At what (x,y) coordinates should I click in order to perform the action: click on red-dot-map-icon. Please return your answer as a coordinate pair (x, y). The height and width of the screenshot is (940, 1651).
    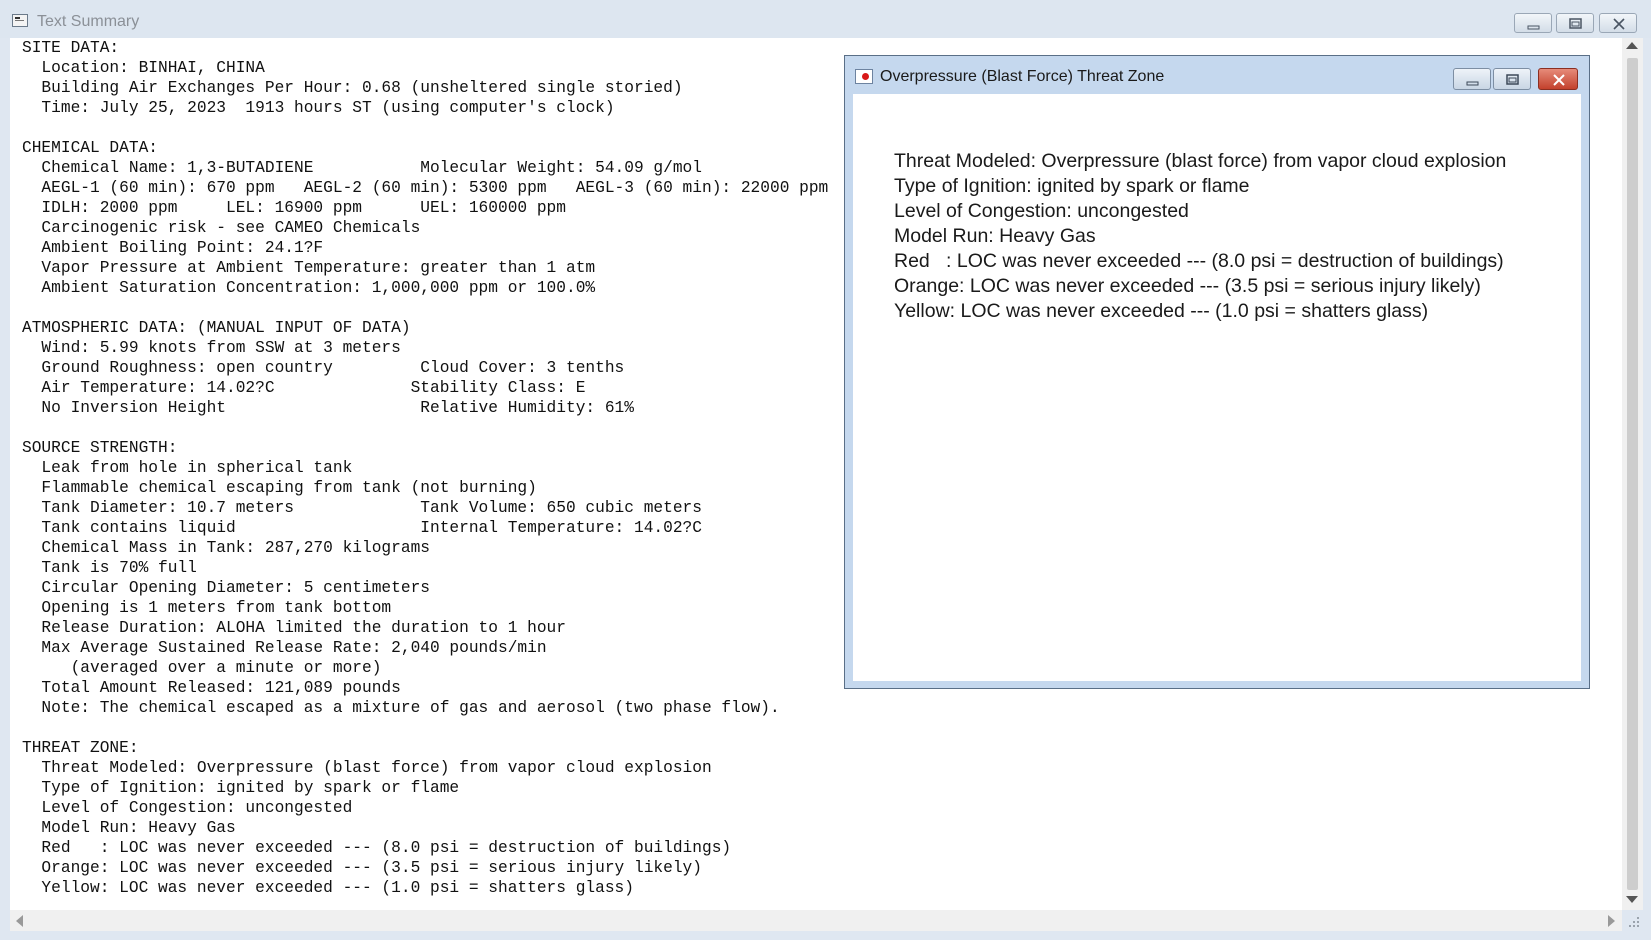
    Looking at the image, I should click on (864, 76).